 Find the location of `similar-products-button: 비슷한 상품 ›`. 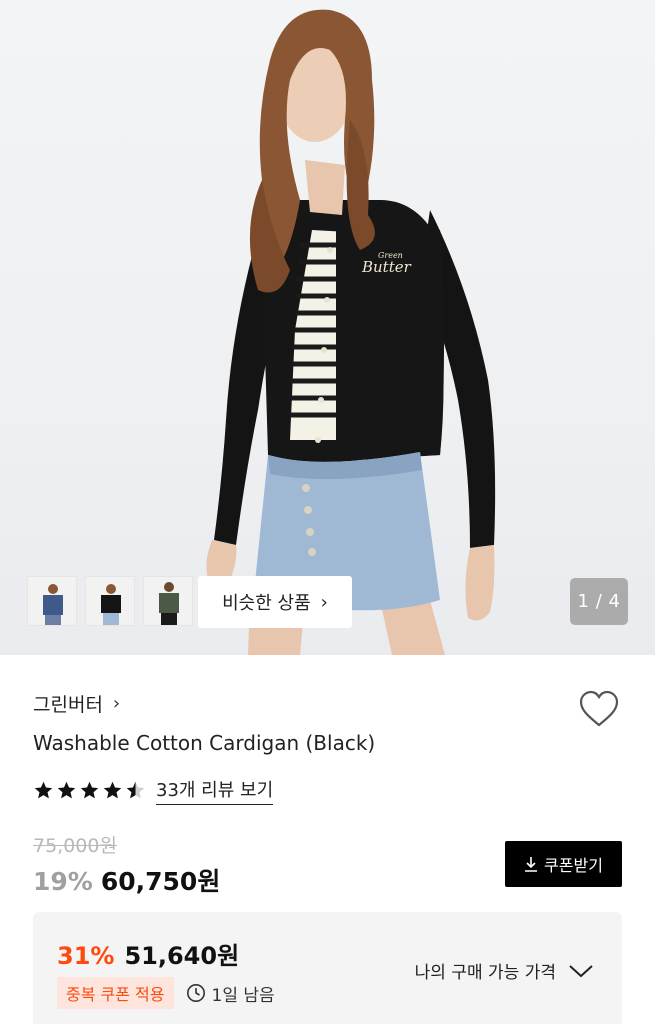

similar-products-button: 비슷한 상품 › is located at coordinates (275, 602).